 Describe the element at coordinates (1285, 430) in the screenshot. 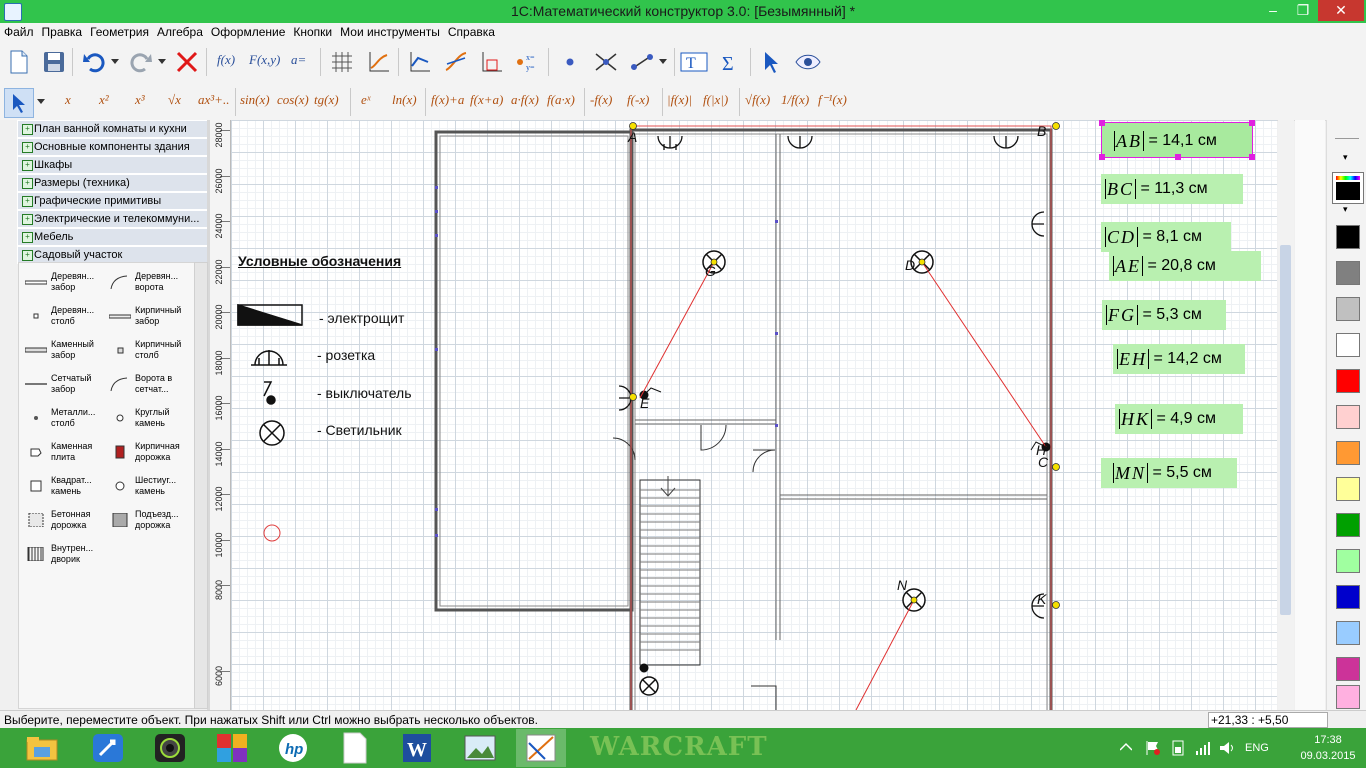

I see `scrollbar-thumb` at that location.